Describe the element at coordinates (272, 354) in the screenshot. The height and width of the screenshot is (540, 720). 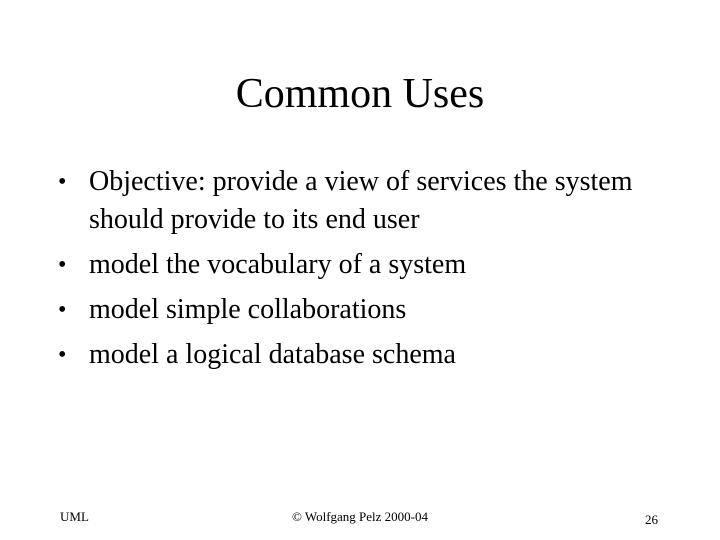
I see `bullet-text: model a logical database schema` at that location.